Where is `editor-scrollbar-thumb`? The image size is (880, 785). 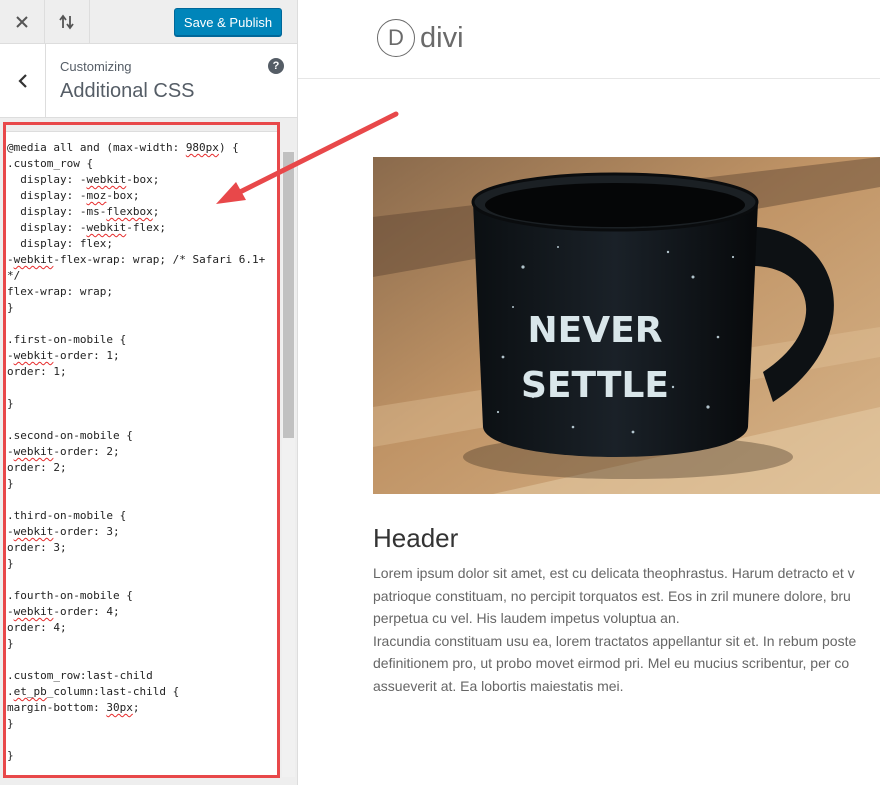 editor-scrollbar-thumb is located at coordinates (288, 295).